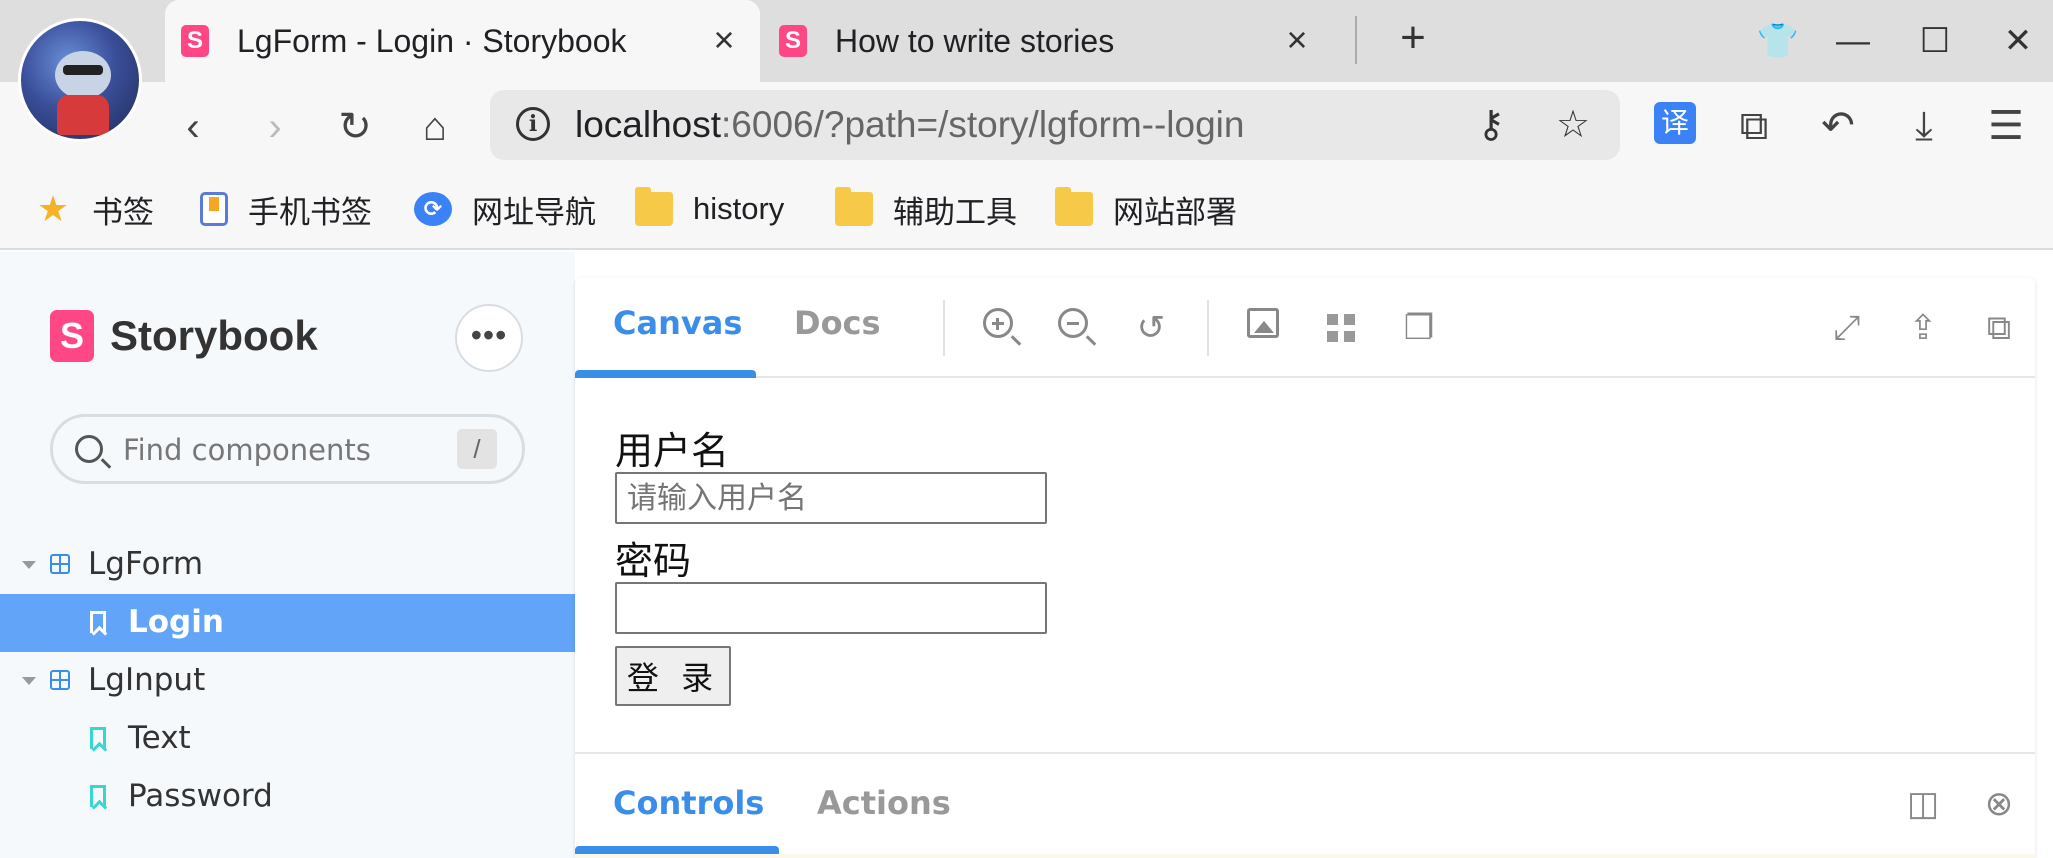 The width and height of the screenshot is (2053, 858). Describe the element at coordinates (80, 80) in the screenshot. I see `profile-avatar` at that location.